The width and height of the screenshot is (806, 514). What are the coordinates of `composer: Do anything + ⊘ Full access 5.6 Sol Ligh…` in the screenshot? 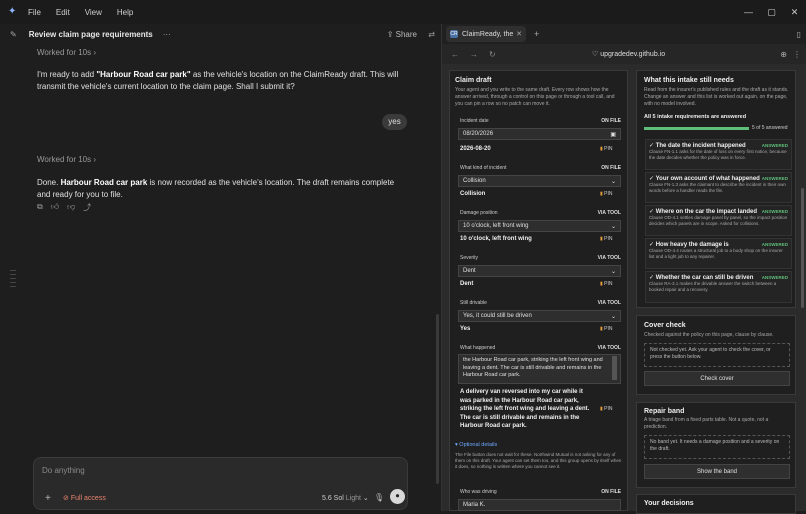 It's located at (220, 483).